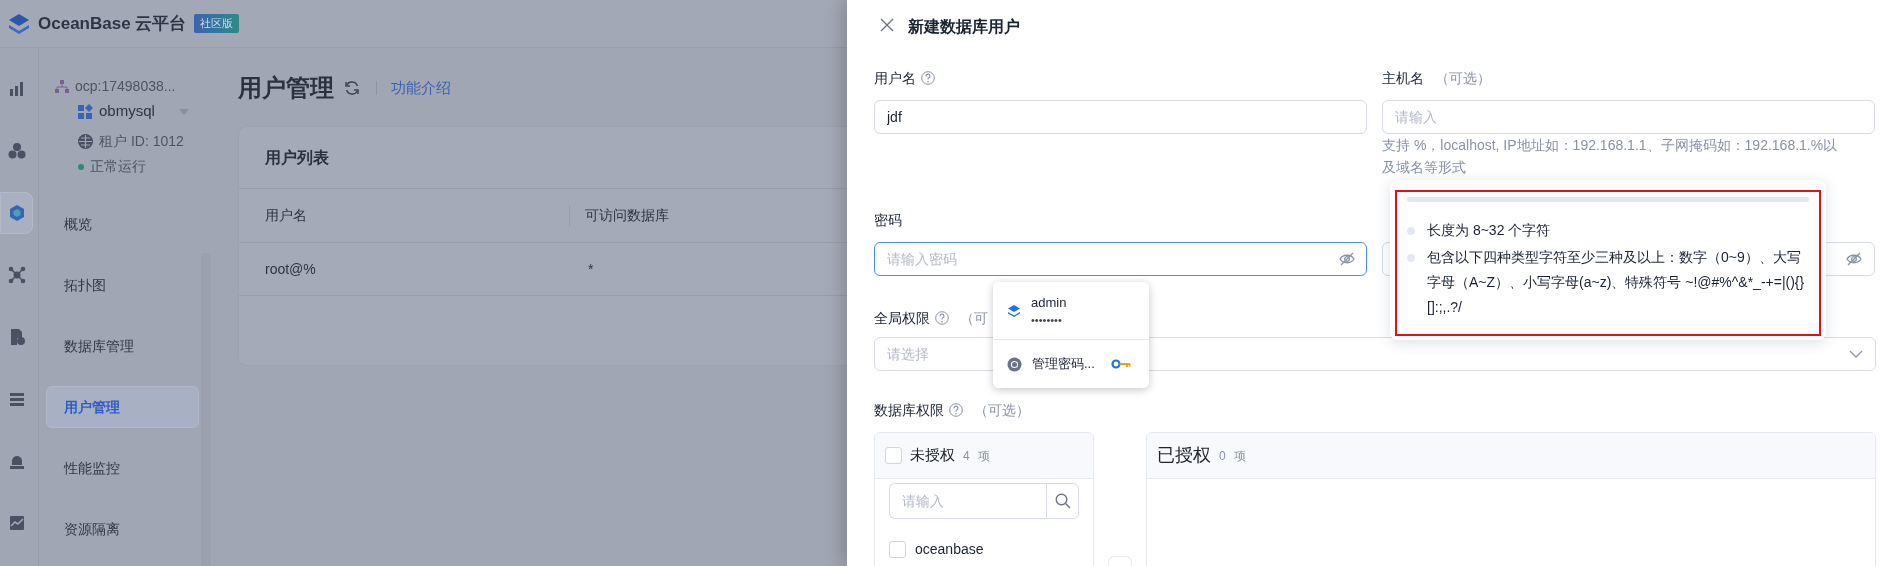 The height and width of the screenshot is (566, 1882). I want to click on sidebar-item: 性能监控, so click(122, 468).